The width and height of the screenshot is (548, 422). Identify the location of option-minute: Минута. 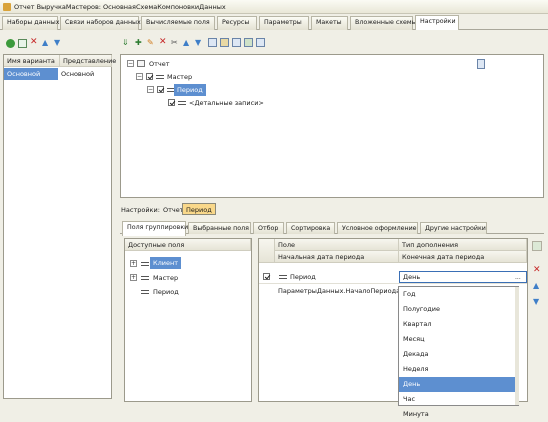
(457, 414).